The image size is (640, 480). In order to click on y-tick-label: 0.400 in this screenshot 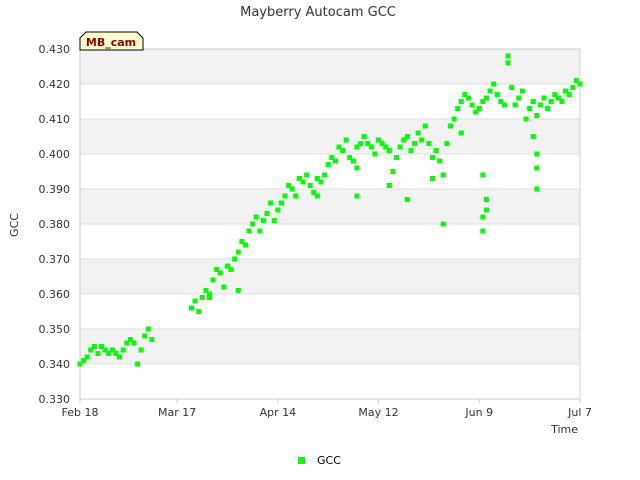, I will do `click(55, 154)`.